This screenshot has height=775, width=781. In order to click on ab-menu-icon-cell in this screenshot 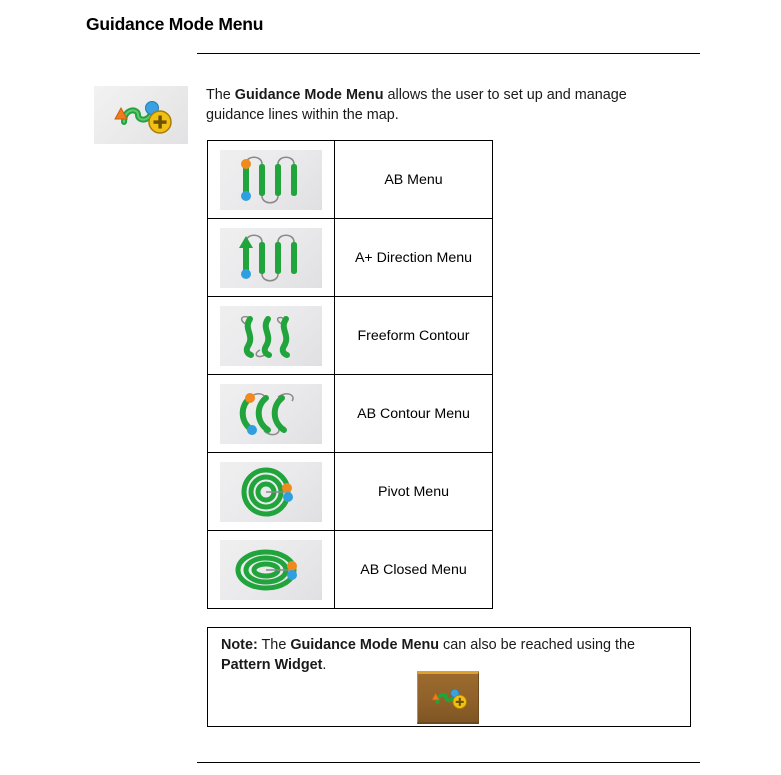, I will do `click(271, 179)`.